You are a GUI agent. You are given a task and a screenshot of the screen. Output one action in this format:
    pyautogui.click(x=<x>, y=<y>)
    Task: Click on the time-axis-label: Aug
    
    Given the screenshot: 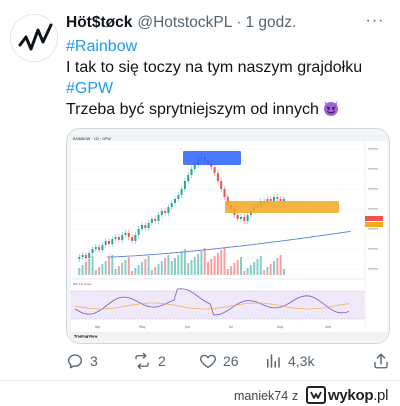 What is the action you would take?
    pyautogui.click(x=280, y=327)
    